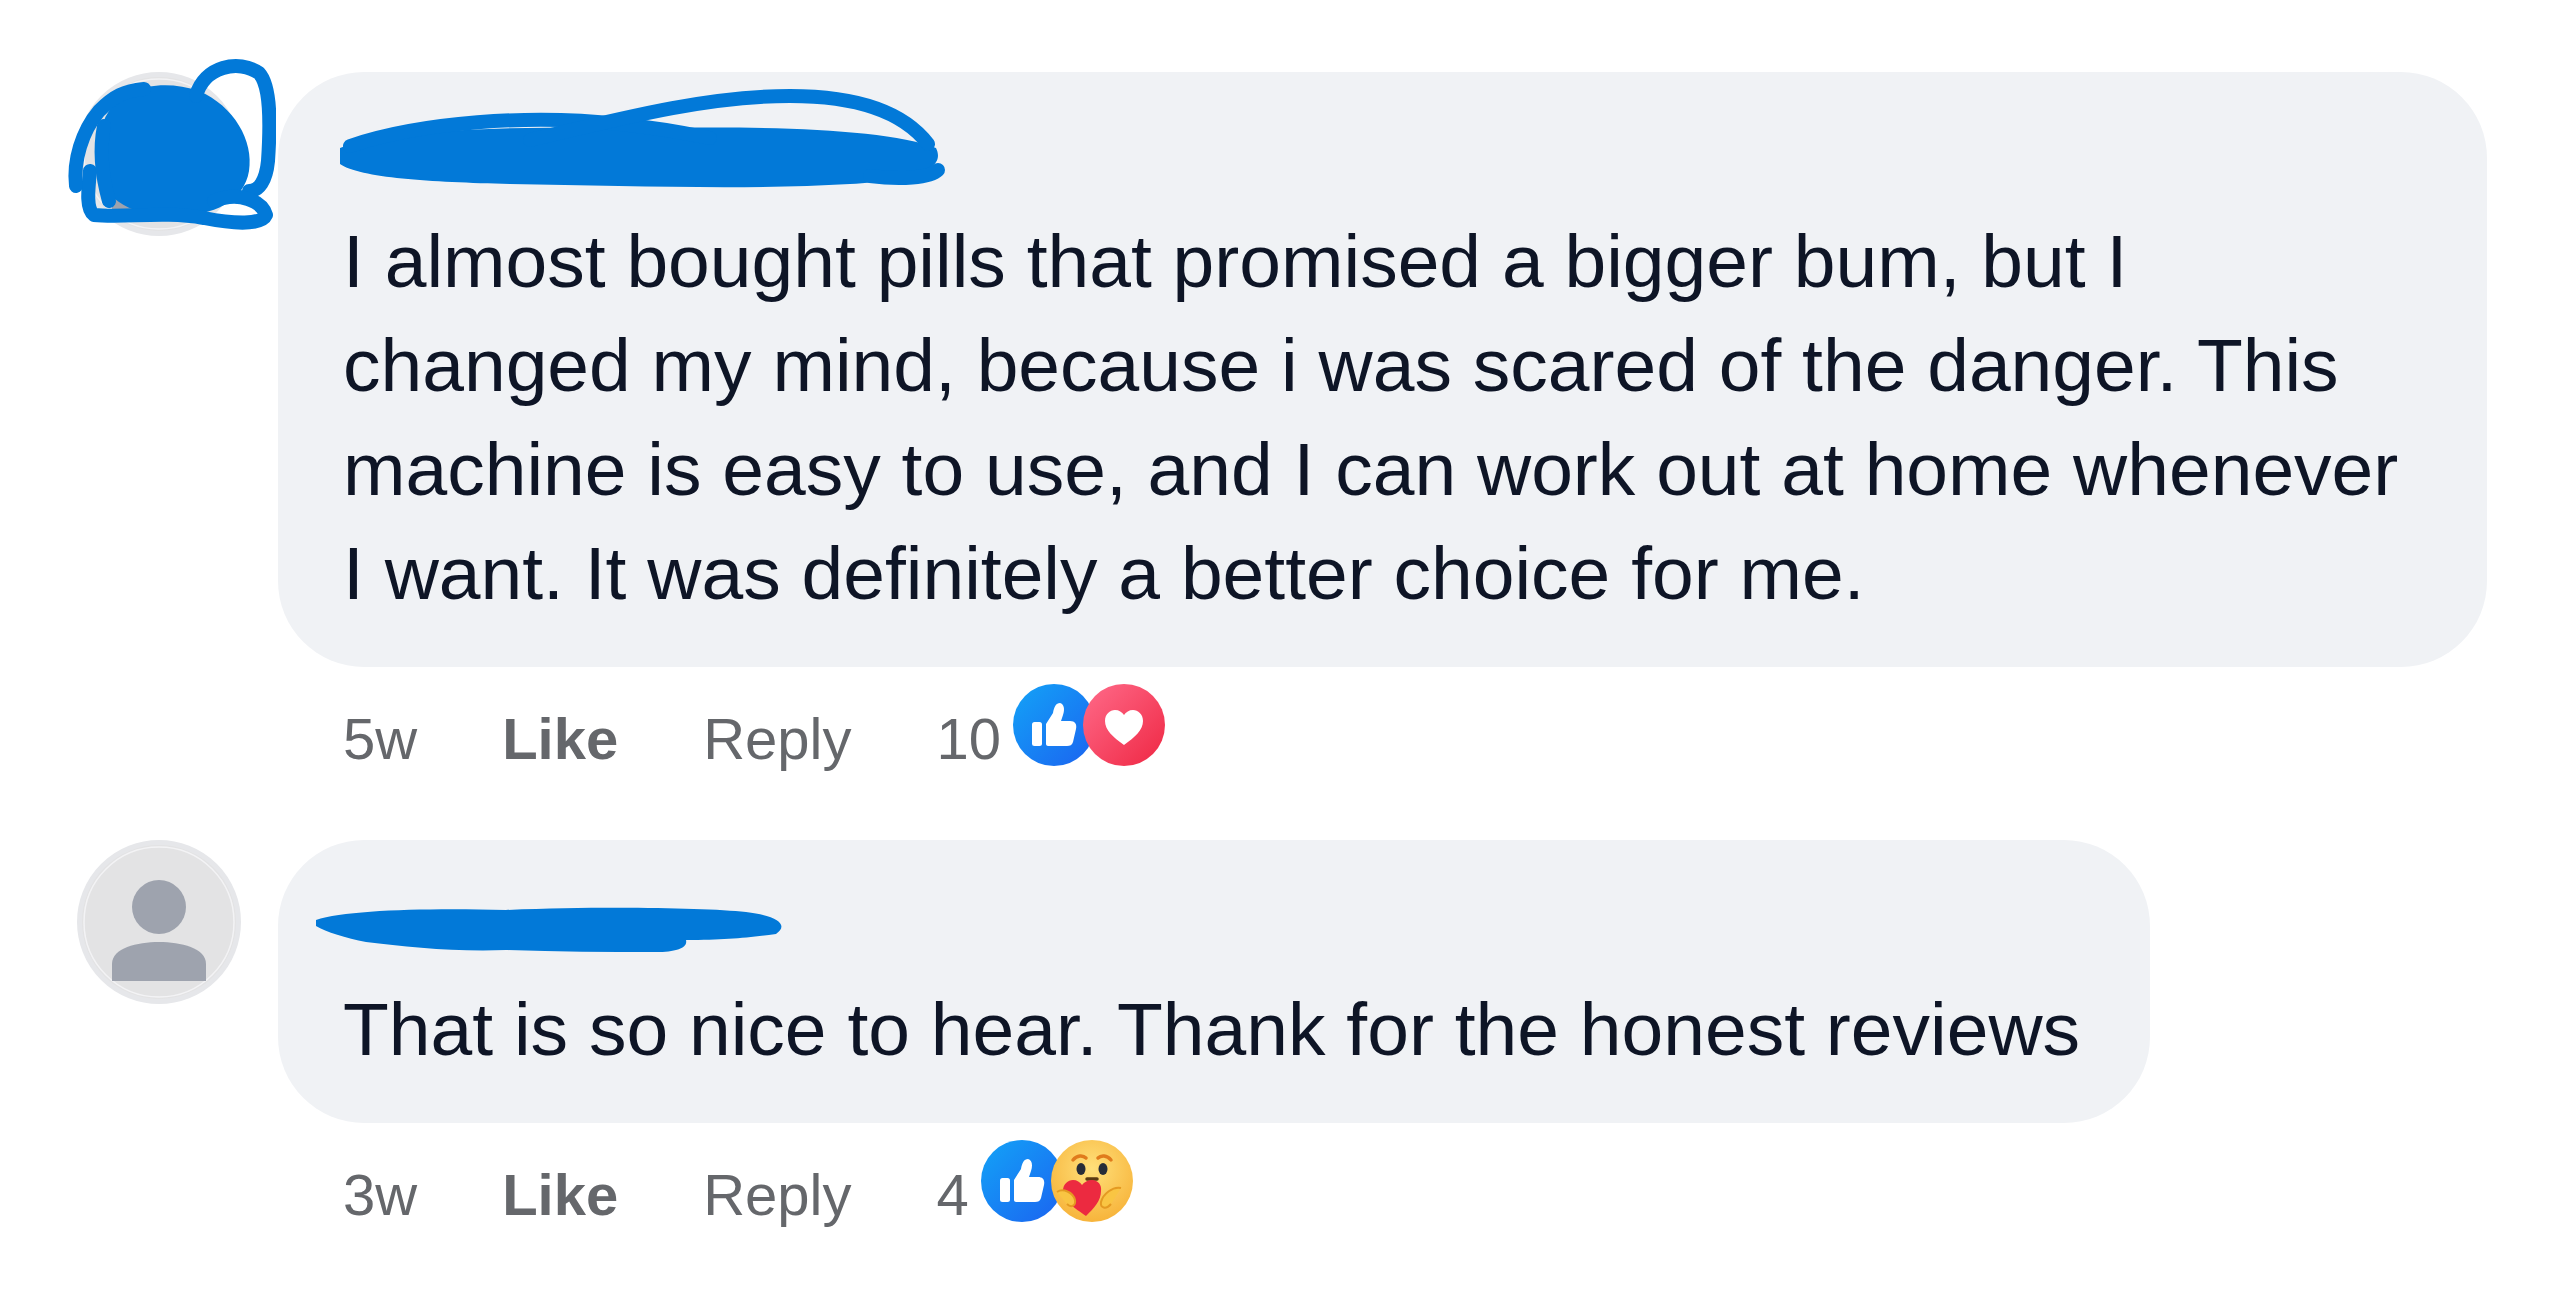 The width and height of the screenshot is (2560, 1305). I want to click on comment-text: That is so nice to hear. Thank for the honest reviews, so click(1212, 1029).